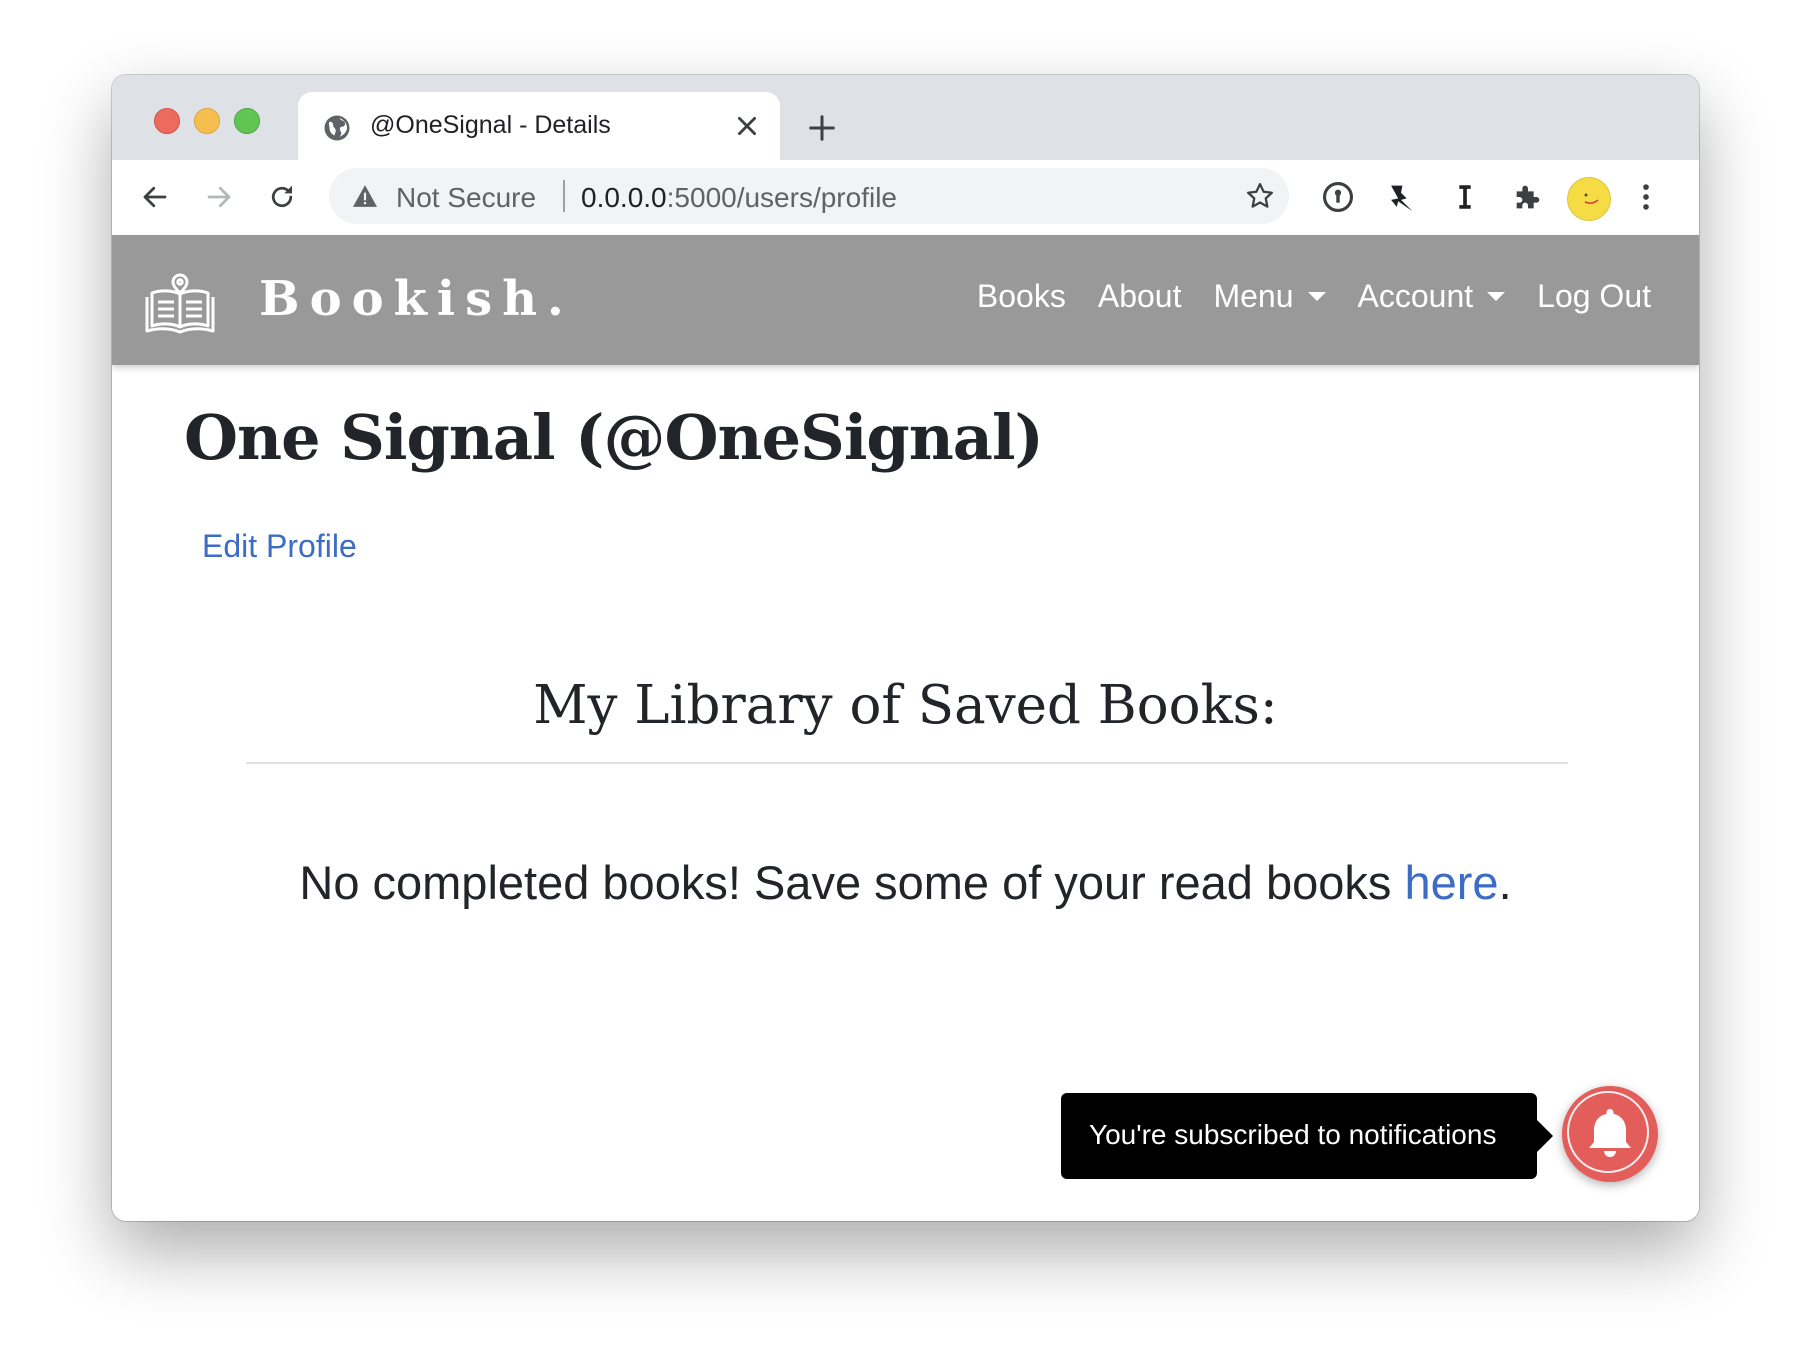 This screenshot has height=1370, width=1810. What do you see at coordinates (905, 705) in the screenshot?
I see `library-heading: My Library of Saved Books:` at bounding box center [905, 705].